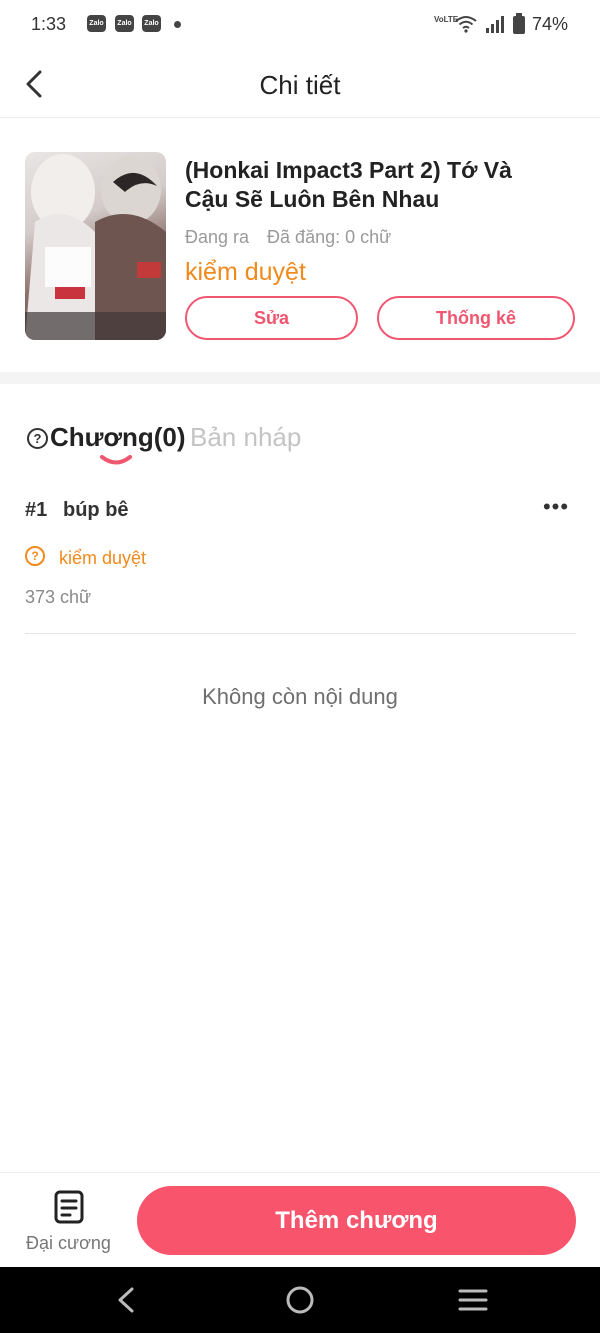 The height and width of the screenshot is (1333, 600). I want to click on book-cover-image, so click(95, 246).